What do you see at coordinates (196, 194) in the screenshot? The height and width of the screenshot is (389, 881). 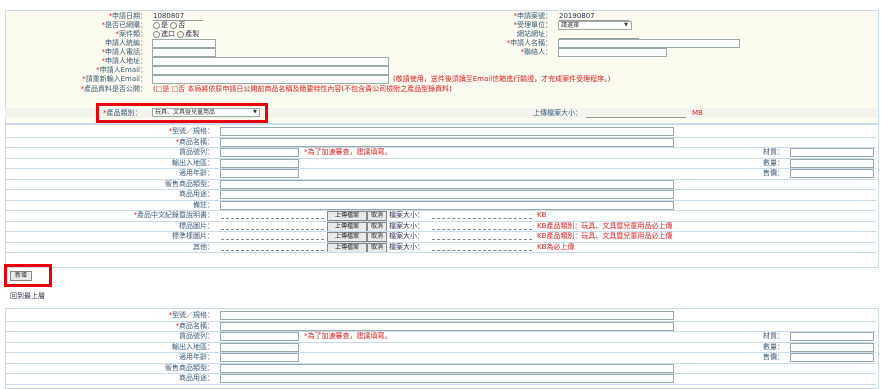 I see `usage-label: 商品用途：` at bounding box center [196, 194].